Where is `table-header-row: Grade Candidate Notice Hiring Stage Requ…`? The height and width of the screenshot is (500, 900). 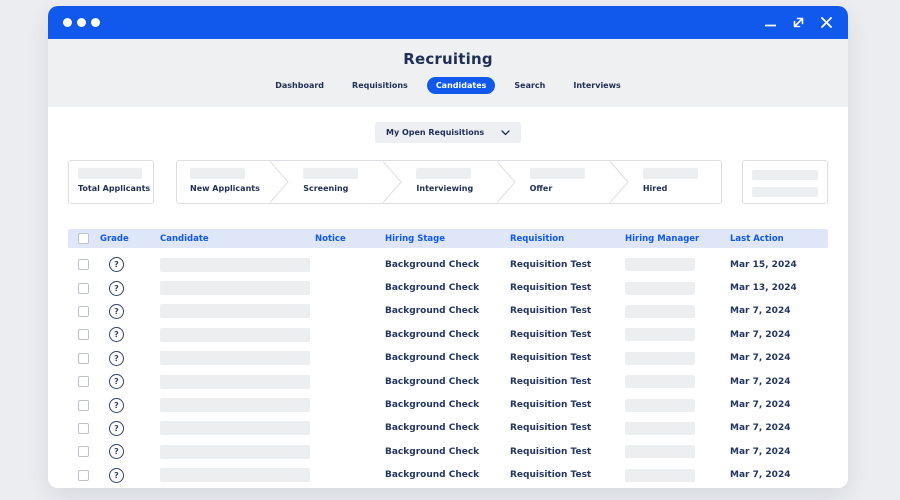
table-header-row: Grade Candidate Notice Hiring Stage Requ… is located at coordinates (448, 238).